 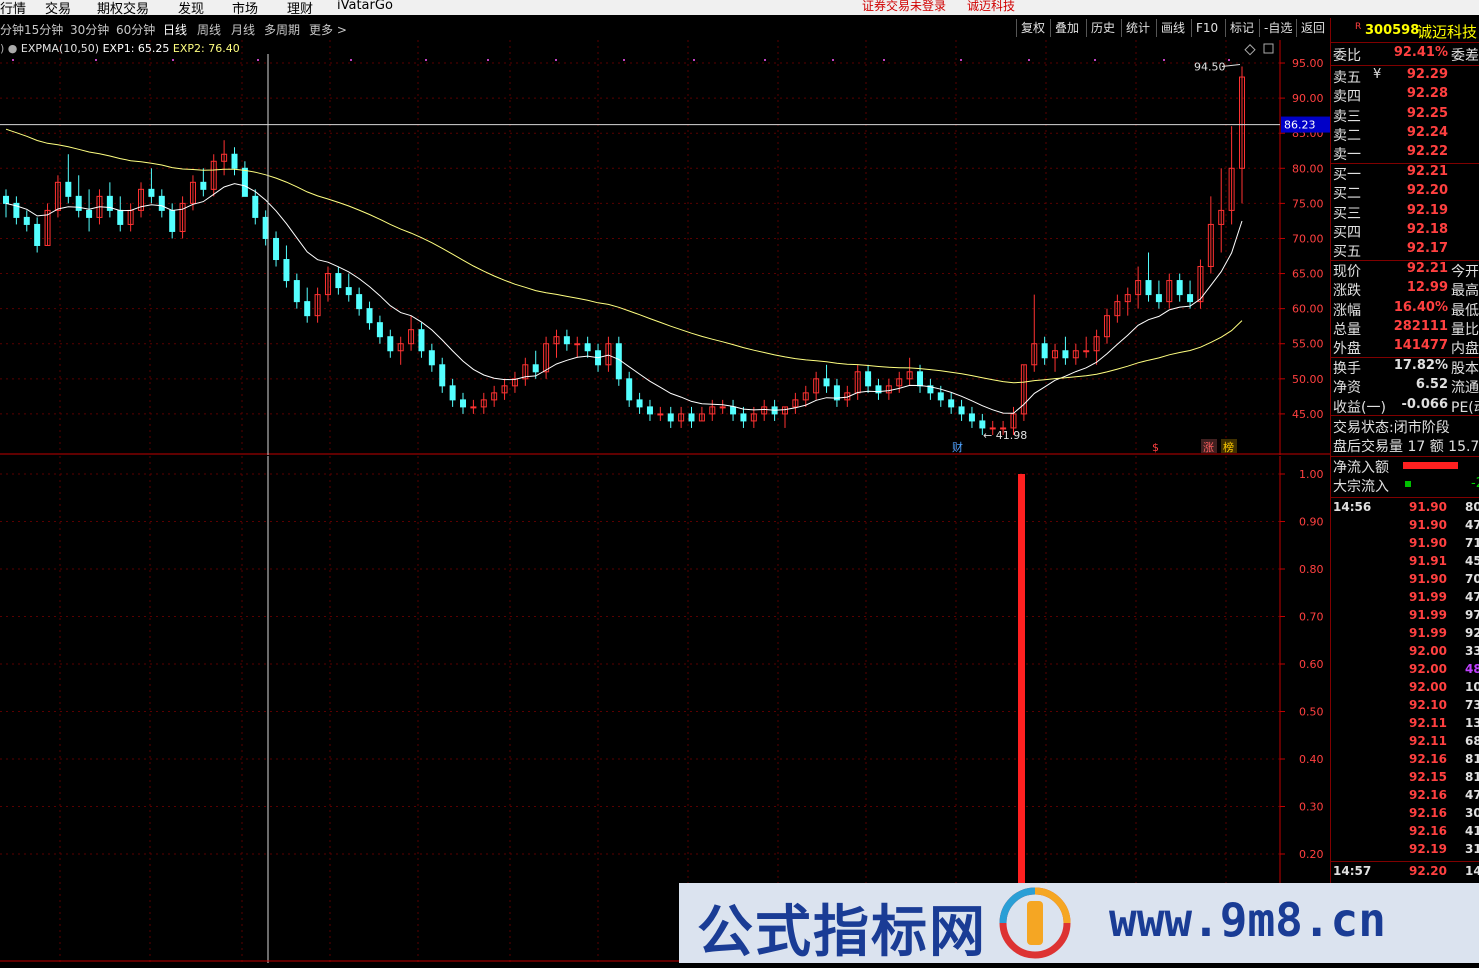 I want to click on menu-item-2: 期权交易, so click(x=123, y=7).